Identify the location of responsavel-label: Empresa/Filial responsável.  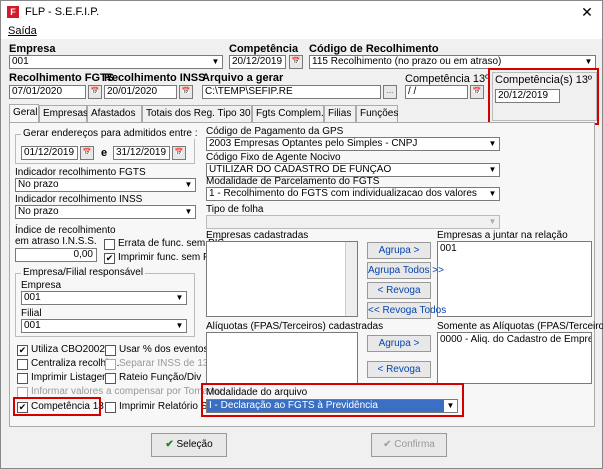
(83, 272).